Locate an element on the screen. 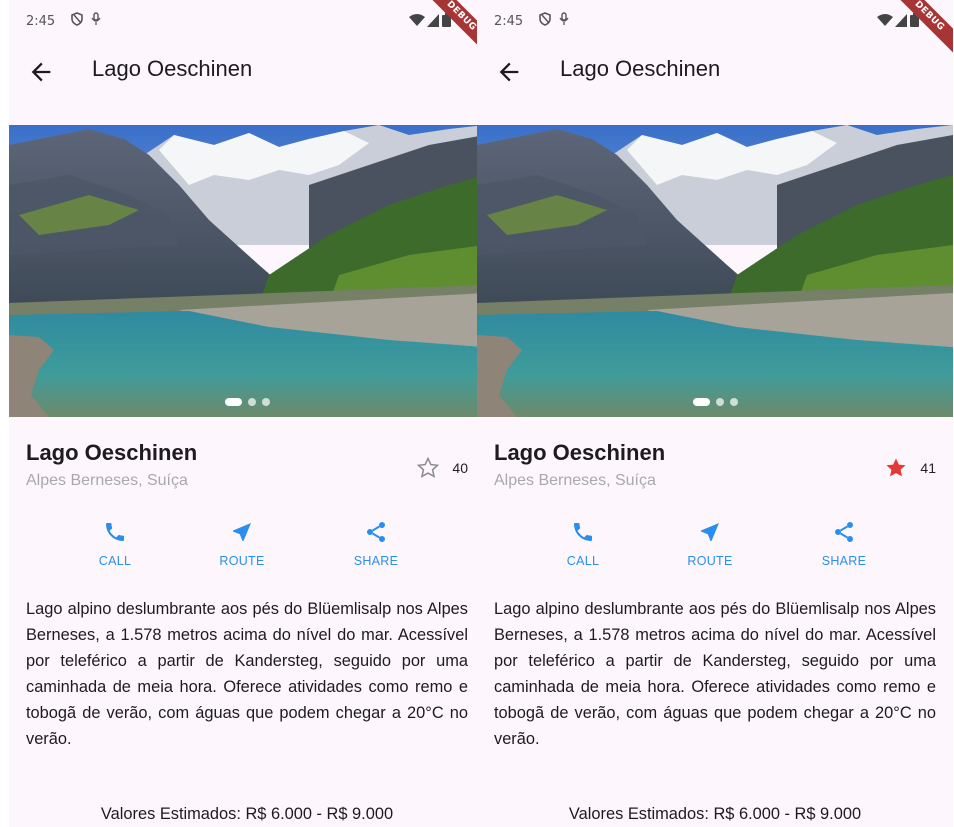  place-header: Lago Oeschinen Alpes Berneses, Suíça 40 is located at coordinates (247, 470).